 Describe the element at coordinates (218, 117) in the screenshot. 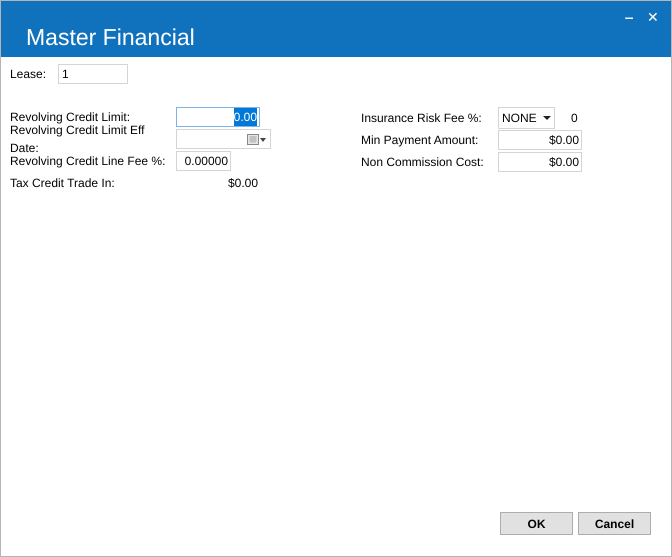

I see `text-field: 0.00` at that location.